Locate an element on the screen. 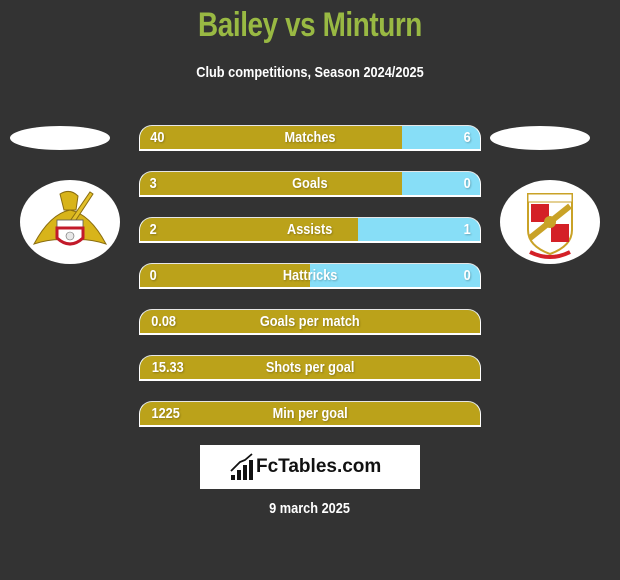 This screenshot has height=580, width=620. stat-label: Hattricks is located at coordinates (310, 275).